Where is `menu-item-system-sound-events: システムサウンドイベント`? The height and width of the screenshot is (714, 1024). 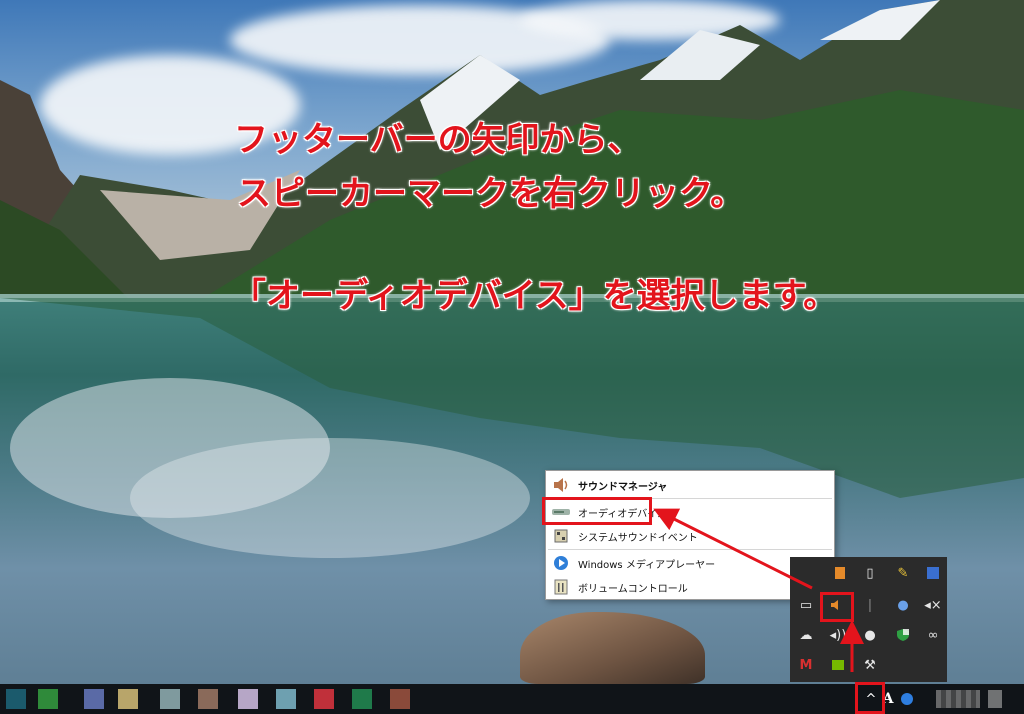 menu-item-system-sound-events: システムサウンドイベント is located at coordinates (690, 536).